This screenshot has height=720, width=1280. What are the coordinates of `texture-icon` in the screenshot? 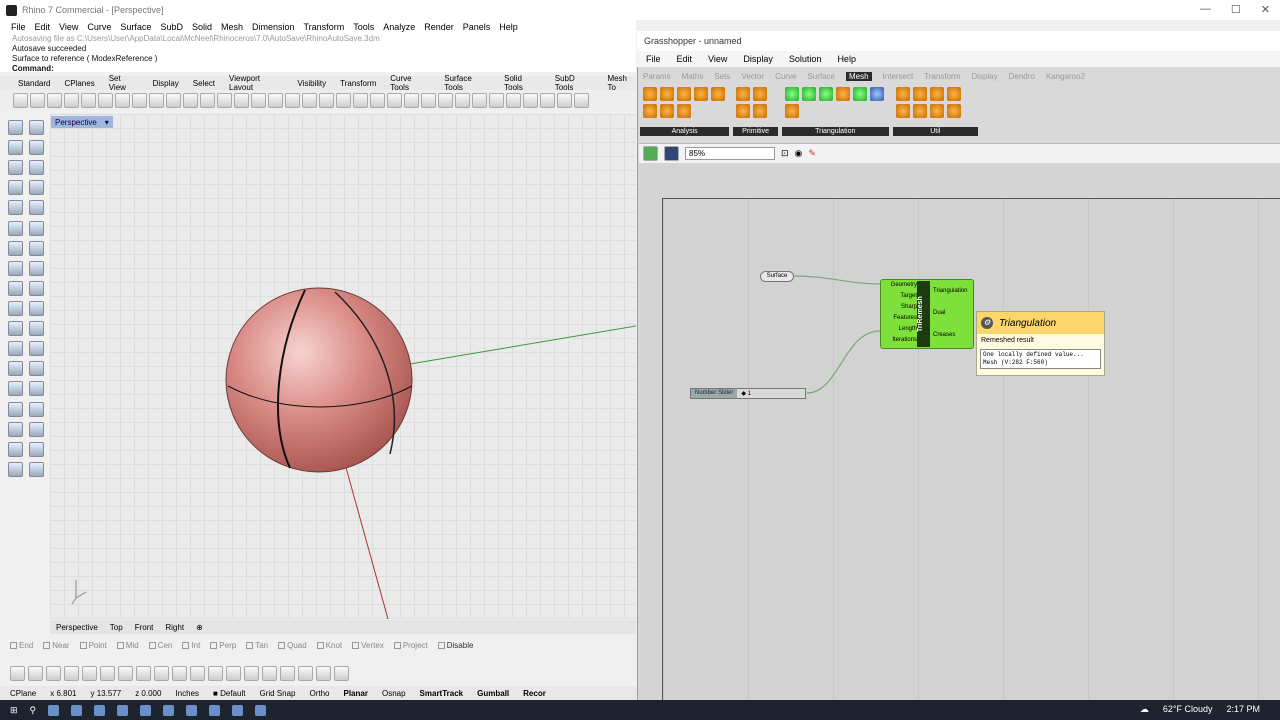 It's located at (197, 673).